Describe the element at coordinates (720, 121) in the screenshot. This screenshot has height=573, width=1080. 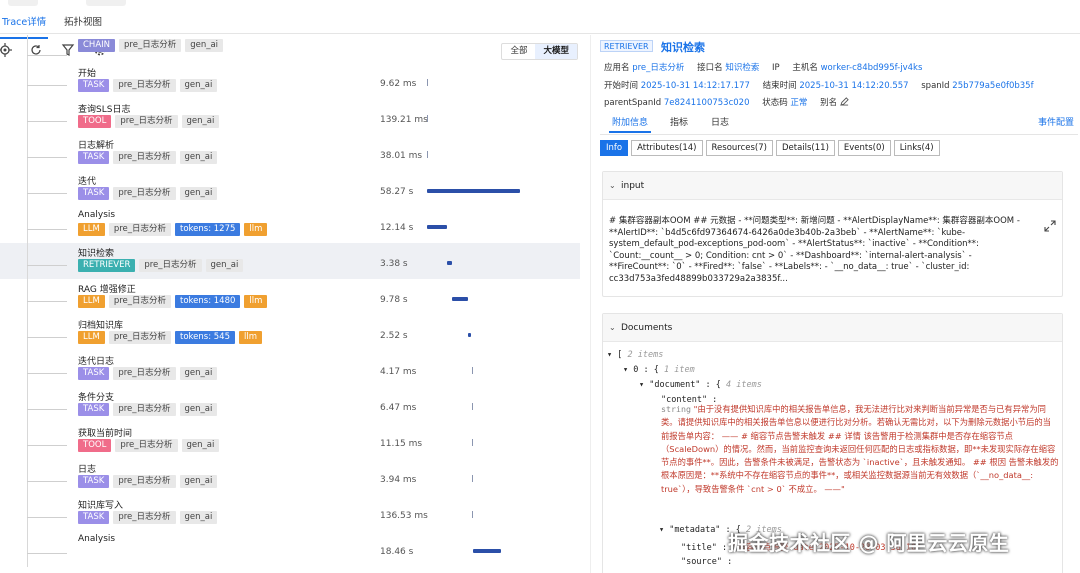
I see `subtab-logs: 日志` at that location.